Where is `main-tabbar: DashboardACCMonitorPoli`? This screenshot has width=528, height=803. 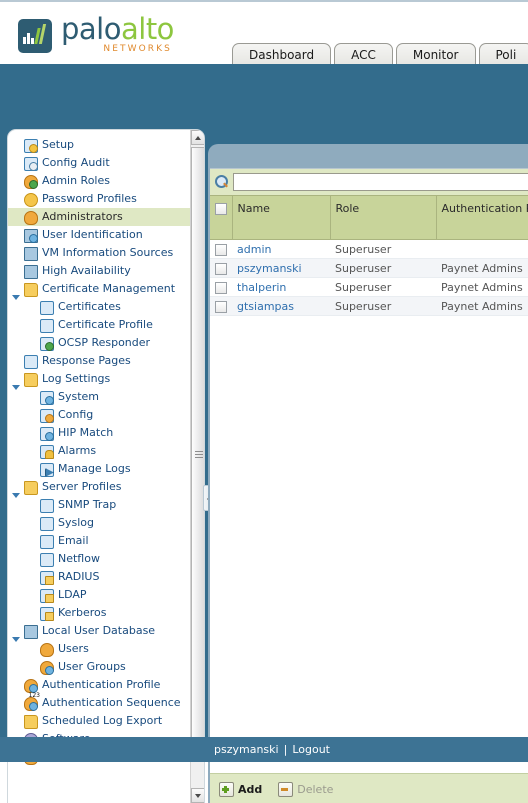
main-tabbar: DashboardACCMonitorPoli is located at coordinates (380, 53).